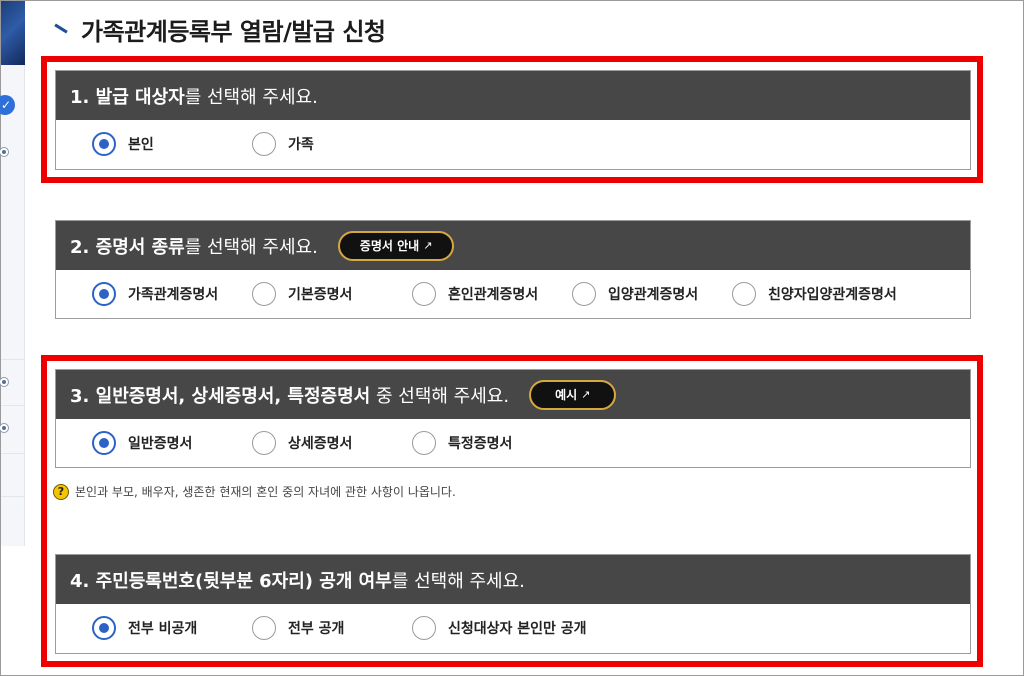  What do you see at coordinates (480, 444) in the screenshot?
I see `radio-label: 특정증명서` at bounding box center [480, 444].